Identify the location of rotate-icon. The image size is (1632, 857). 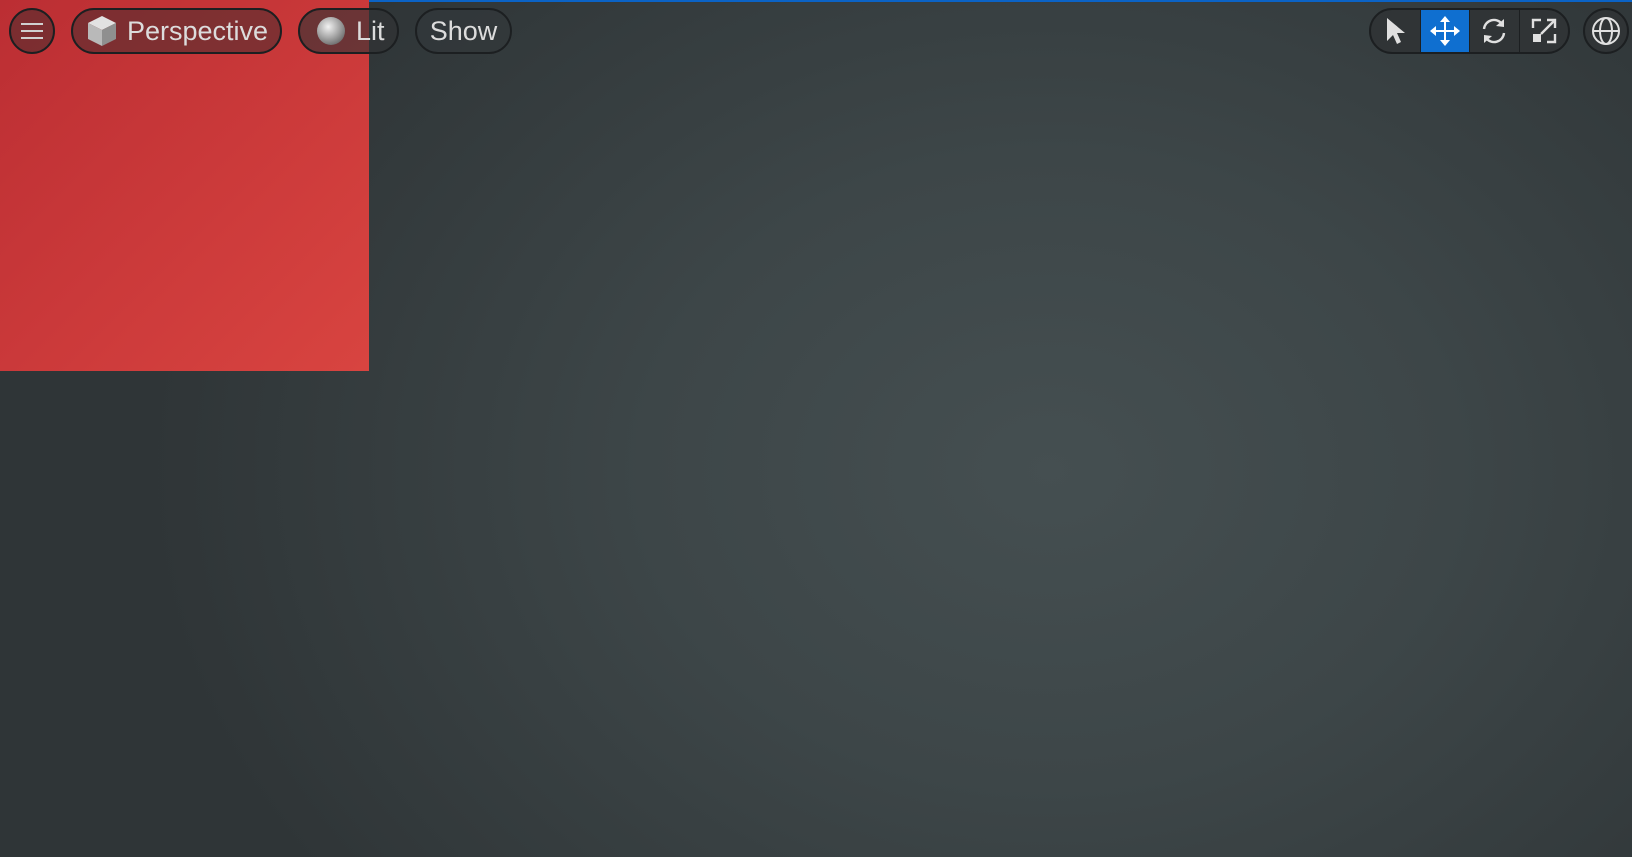
(1494, 31).